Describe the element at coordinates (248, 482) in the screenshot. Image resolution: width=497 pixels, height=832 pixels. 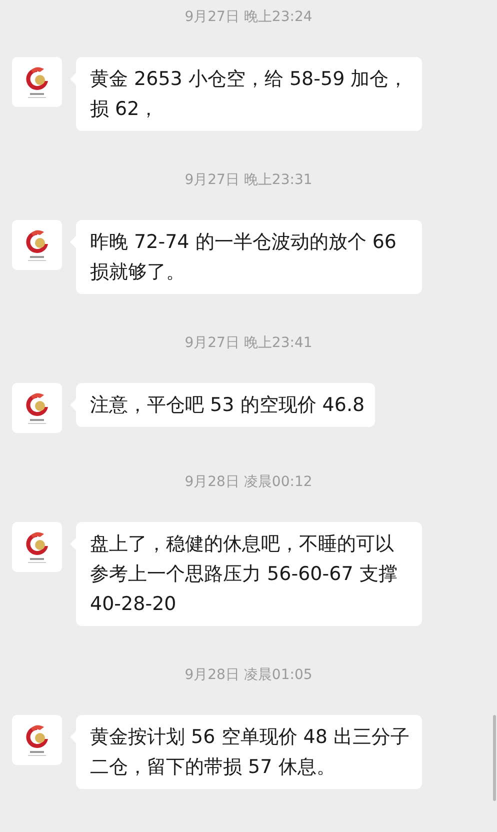
I see `timestamp: 9月28日 凌晨00:12` at that location.